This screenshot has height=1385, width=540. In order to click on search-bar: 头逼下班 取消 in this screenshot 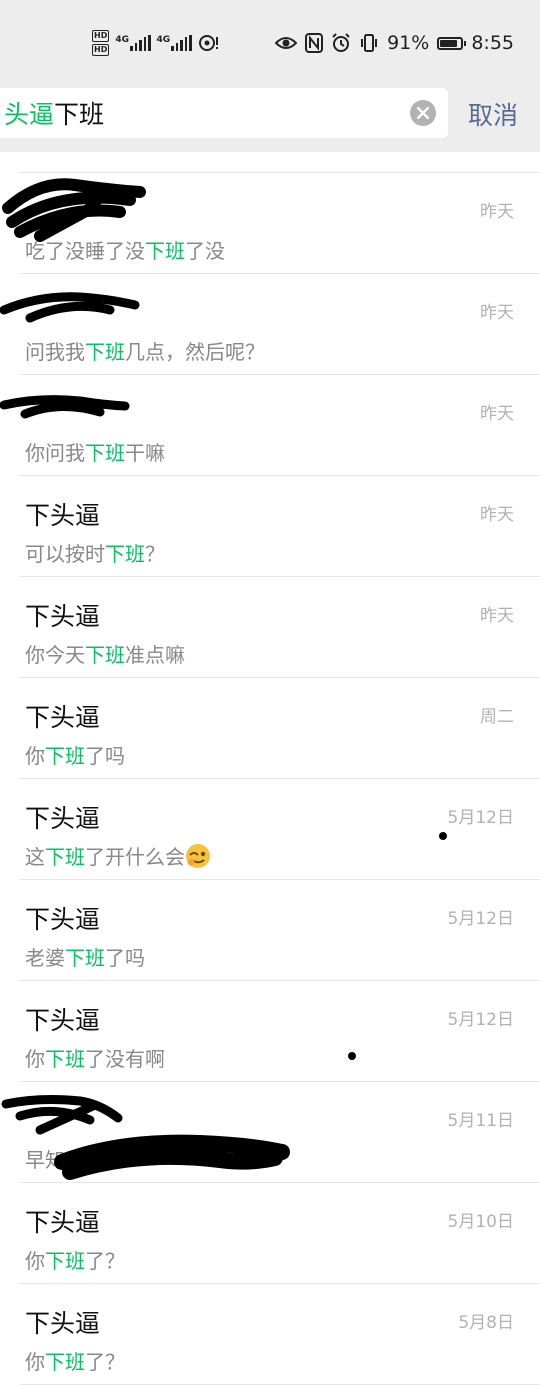, I will do `click(270, 120)`.